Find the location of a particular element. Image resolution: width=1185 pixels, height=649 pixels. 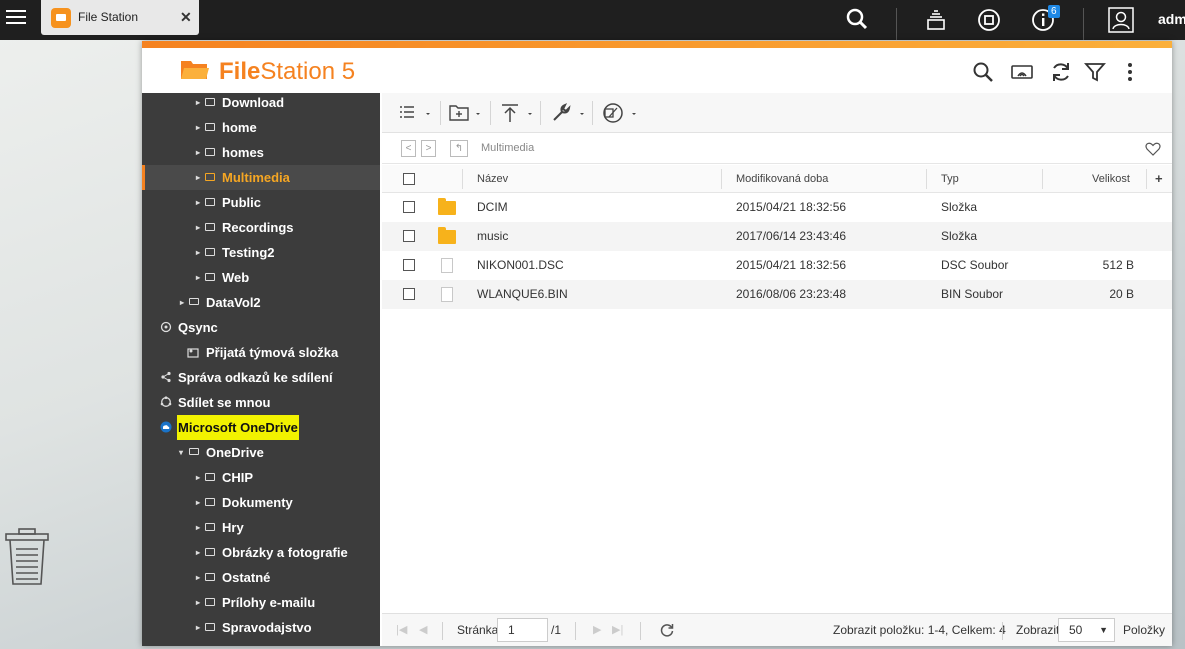

file-name: NIKON001.DSC is located at coordinates (520, 265).